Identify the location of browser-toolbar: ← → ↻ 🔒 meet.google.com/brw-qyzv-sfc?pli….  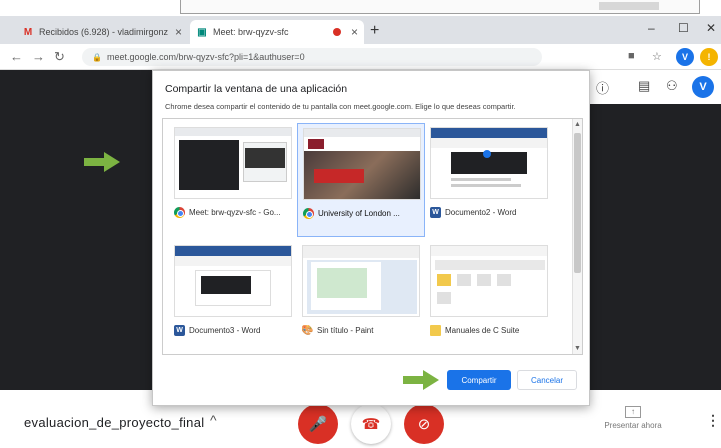
(360, 57).